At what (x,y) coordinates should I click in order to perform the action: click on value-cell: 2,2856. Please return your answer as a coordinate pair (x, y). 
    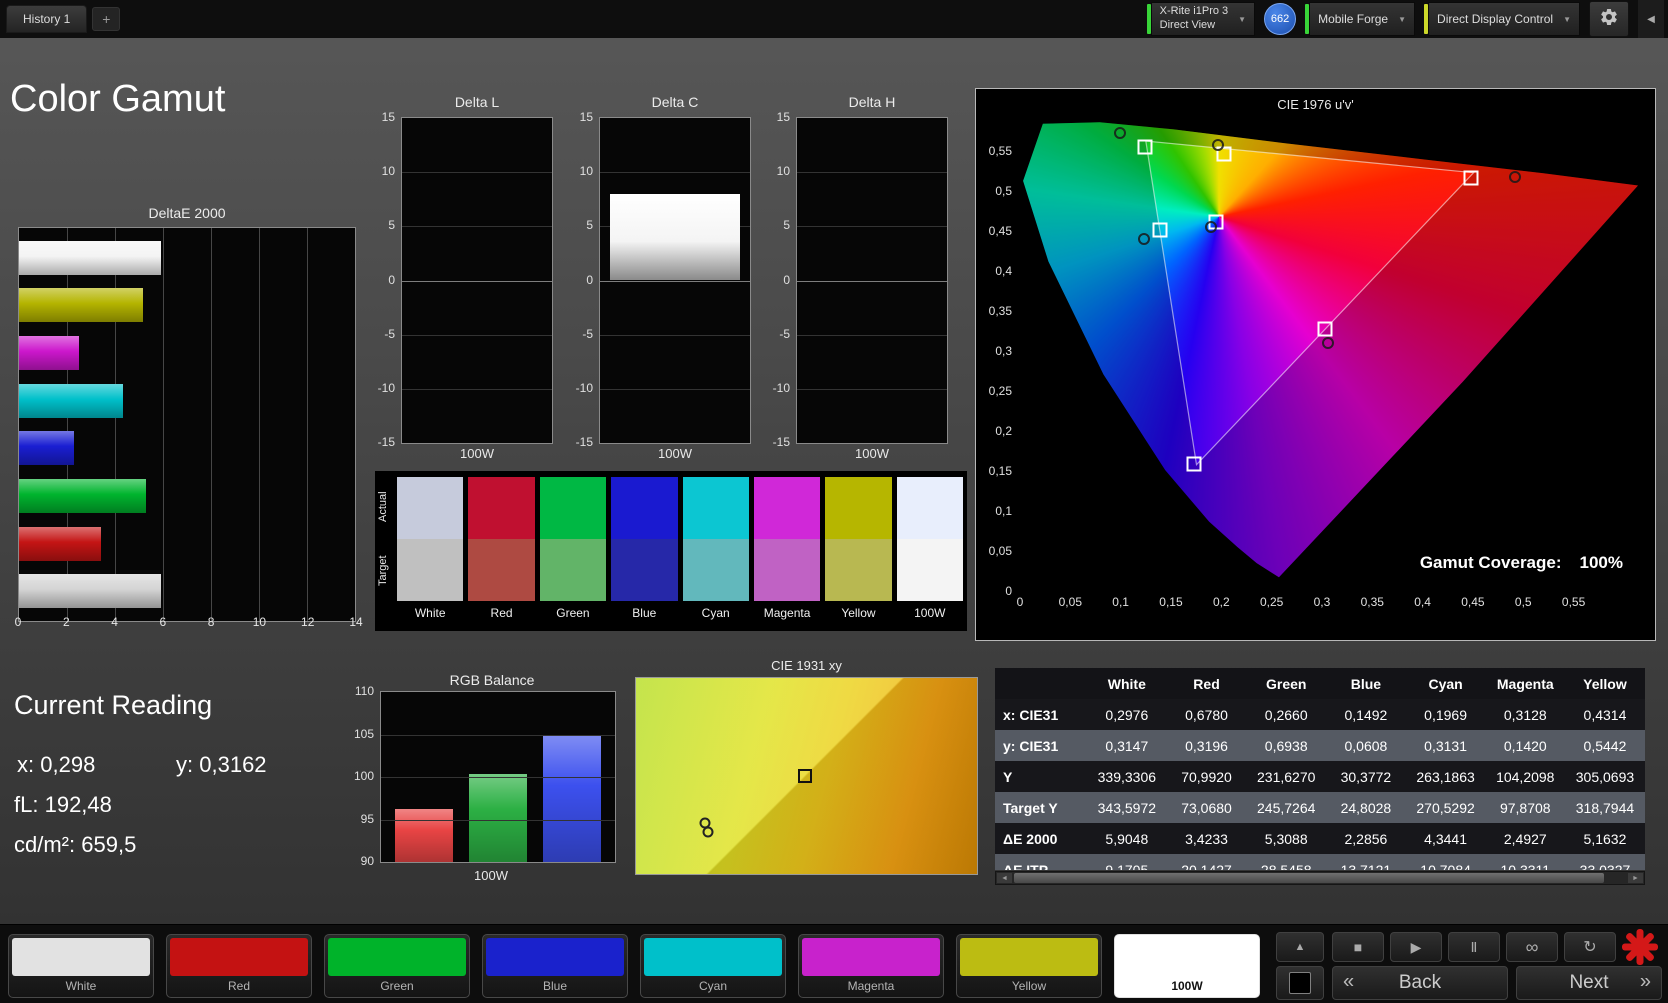
    Looking at the image, I should click on (1366, 838).